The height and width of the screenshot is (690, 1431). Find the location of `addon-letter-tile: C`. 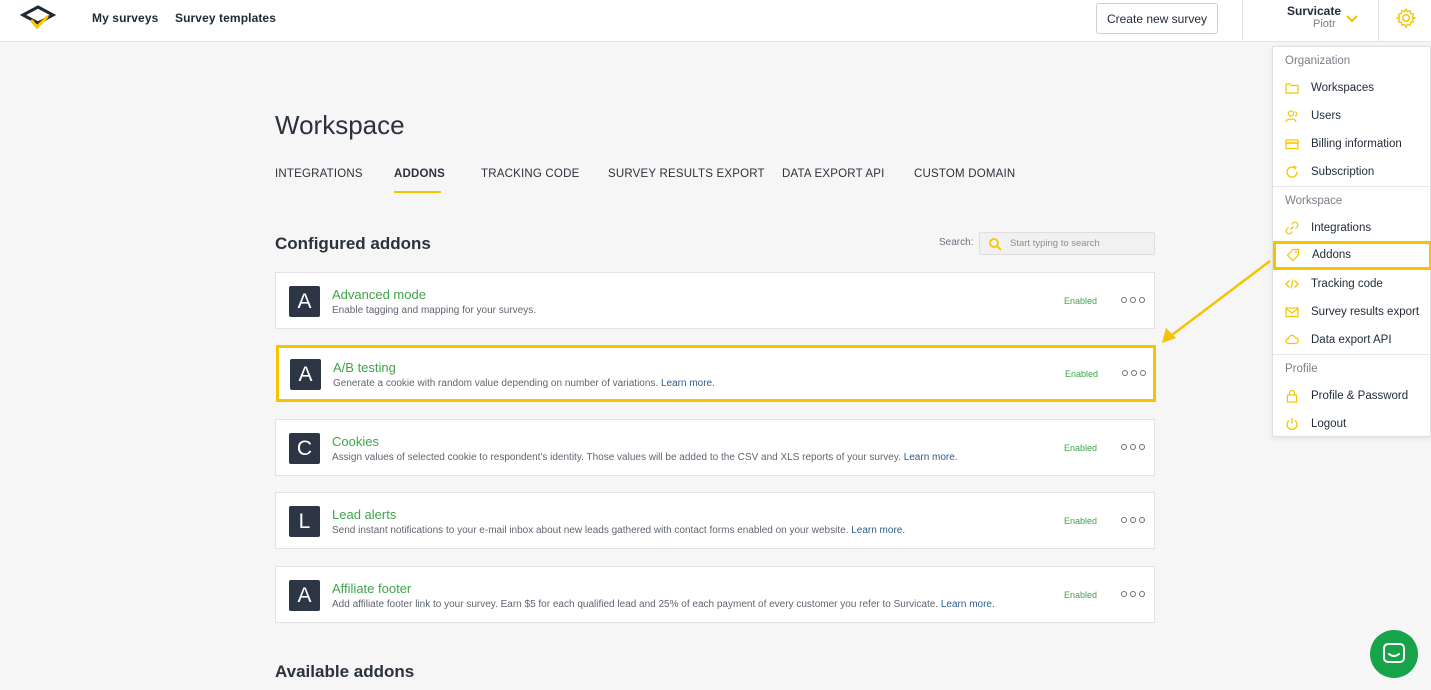

addon-letter-tile: C is located at coordinates (304, 448).